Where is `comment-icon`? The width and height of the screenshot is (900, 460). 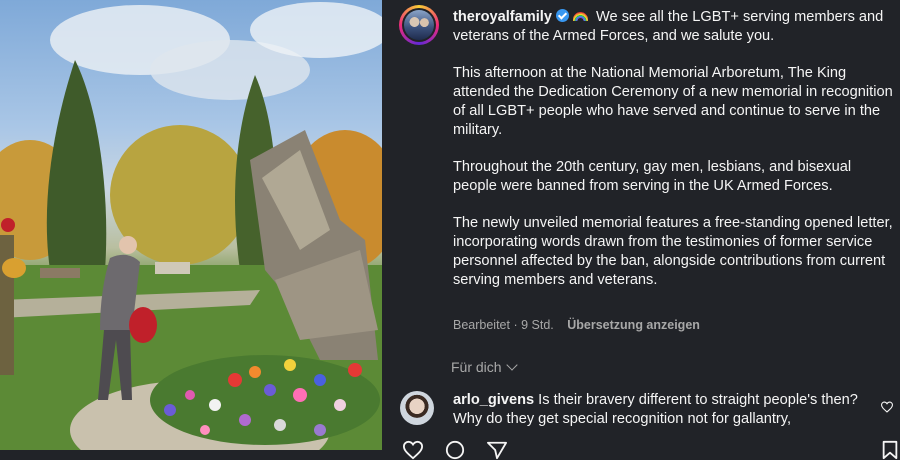 comment-icon is located at coordinates (455, 450).